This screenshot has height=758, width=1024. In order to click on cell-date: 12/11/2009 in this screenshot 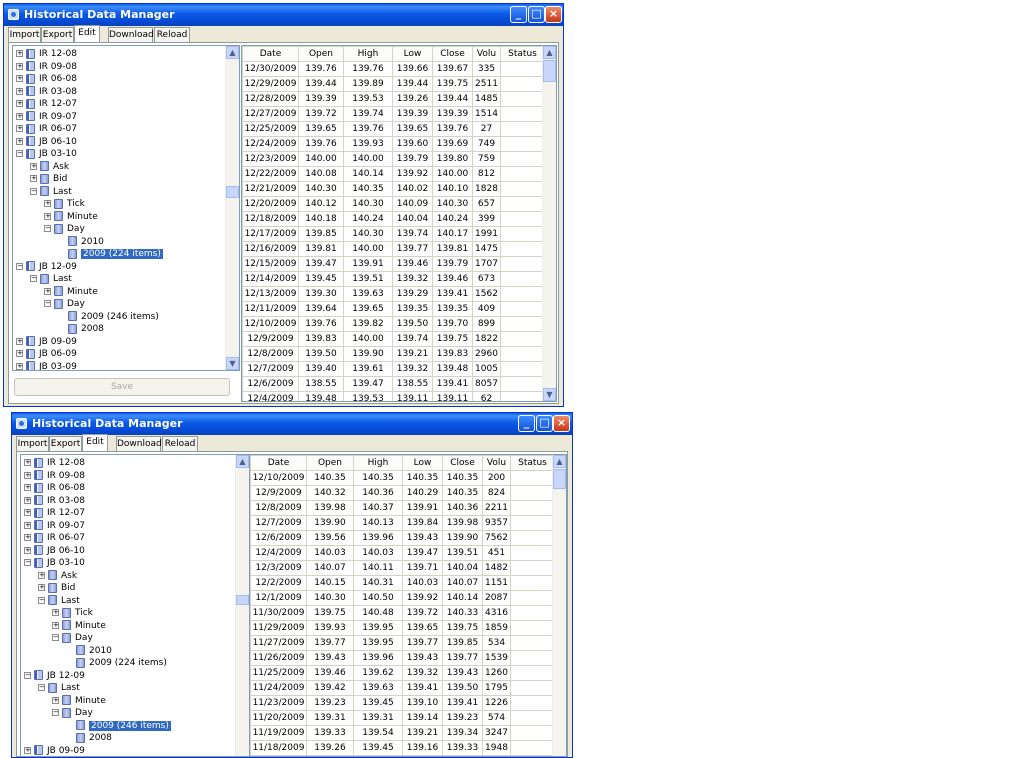, I will do `click(270, 309)`.